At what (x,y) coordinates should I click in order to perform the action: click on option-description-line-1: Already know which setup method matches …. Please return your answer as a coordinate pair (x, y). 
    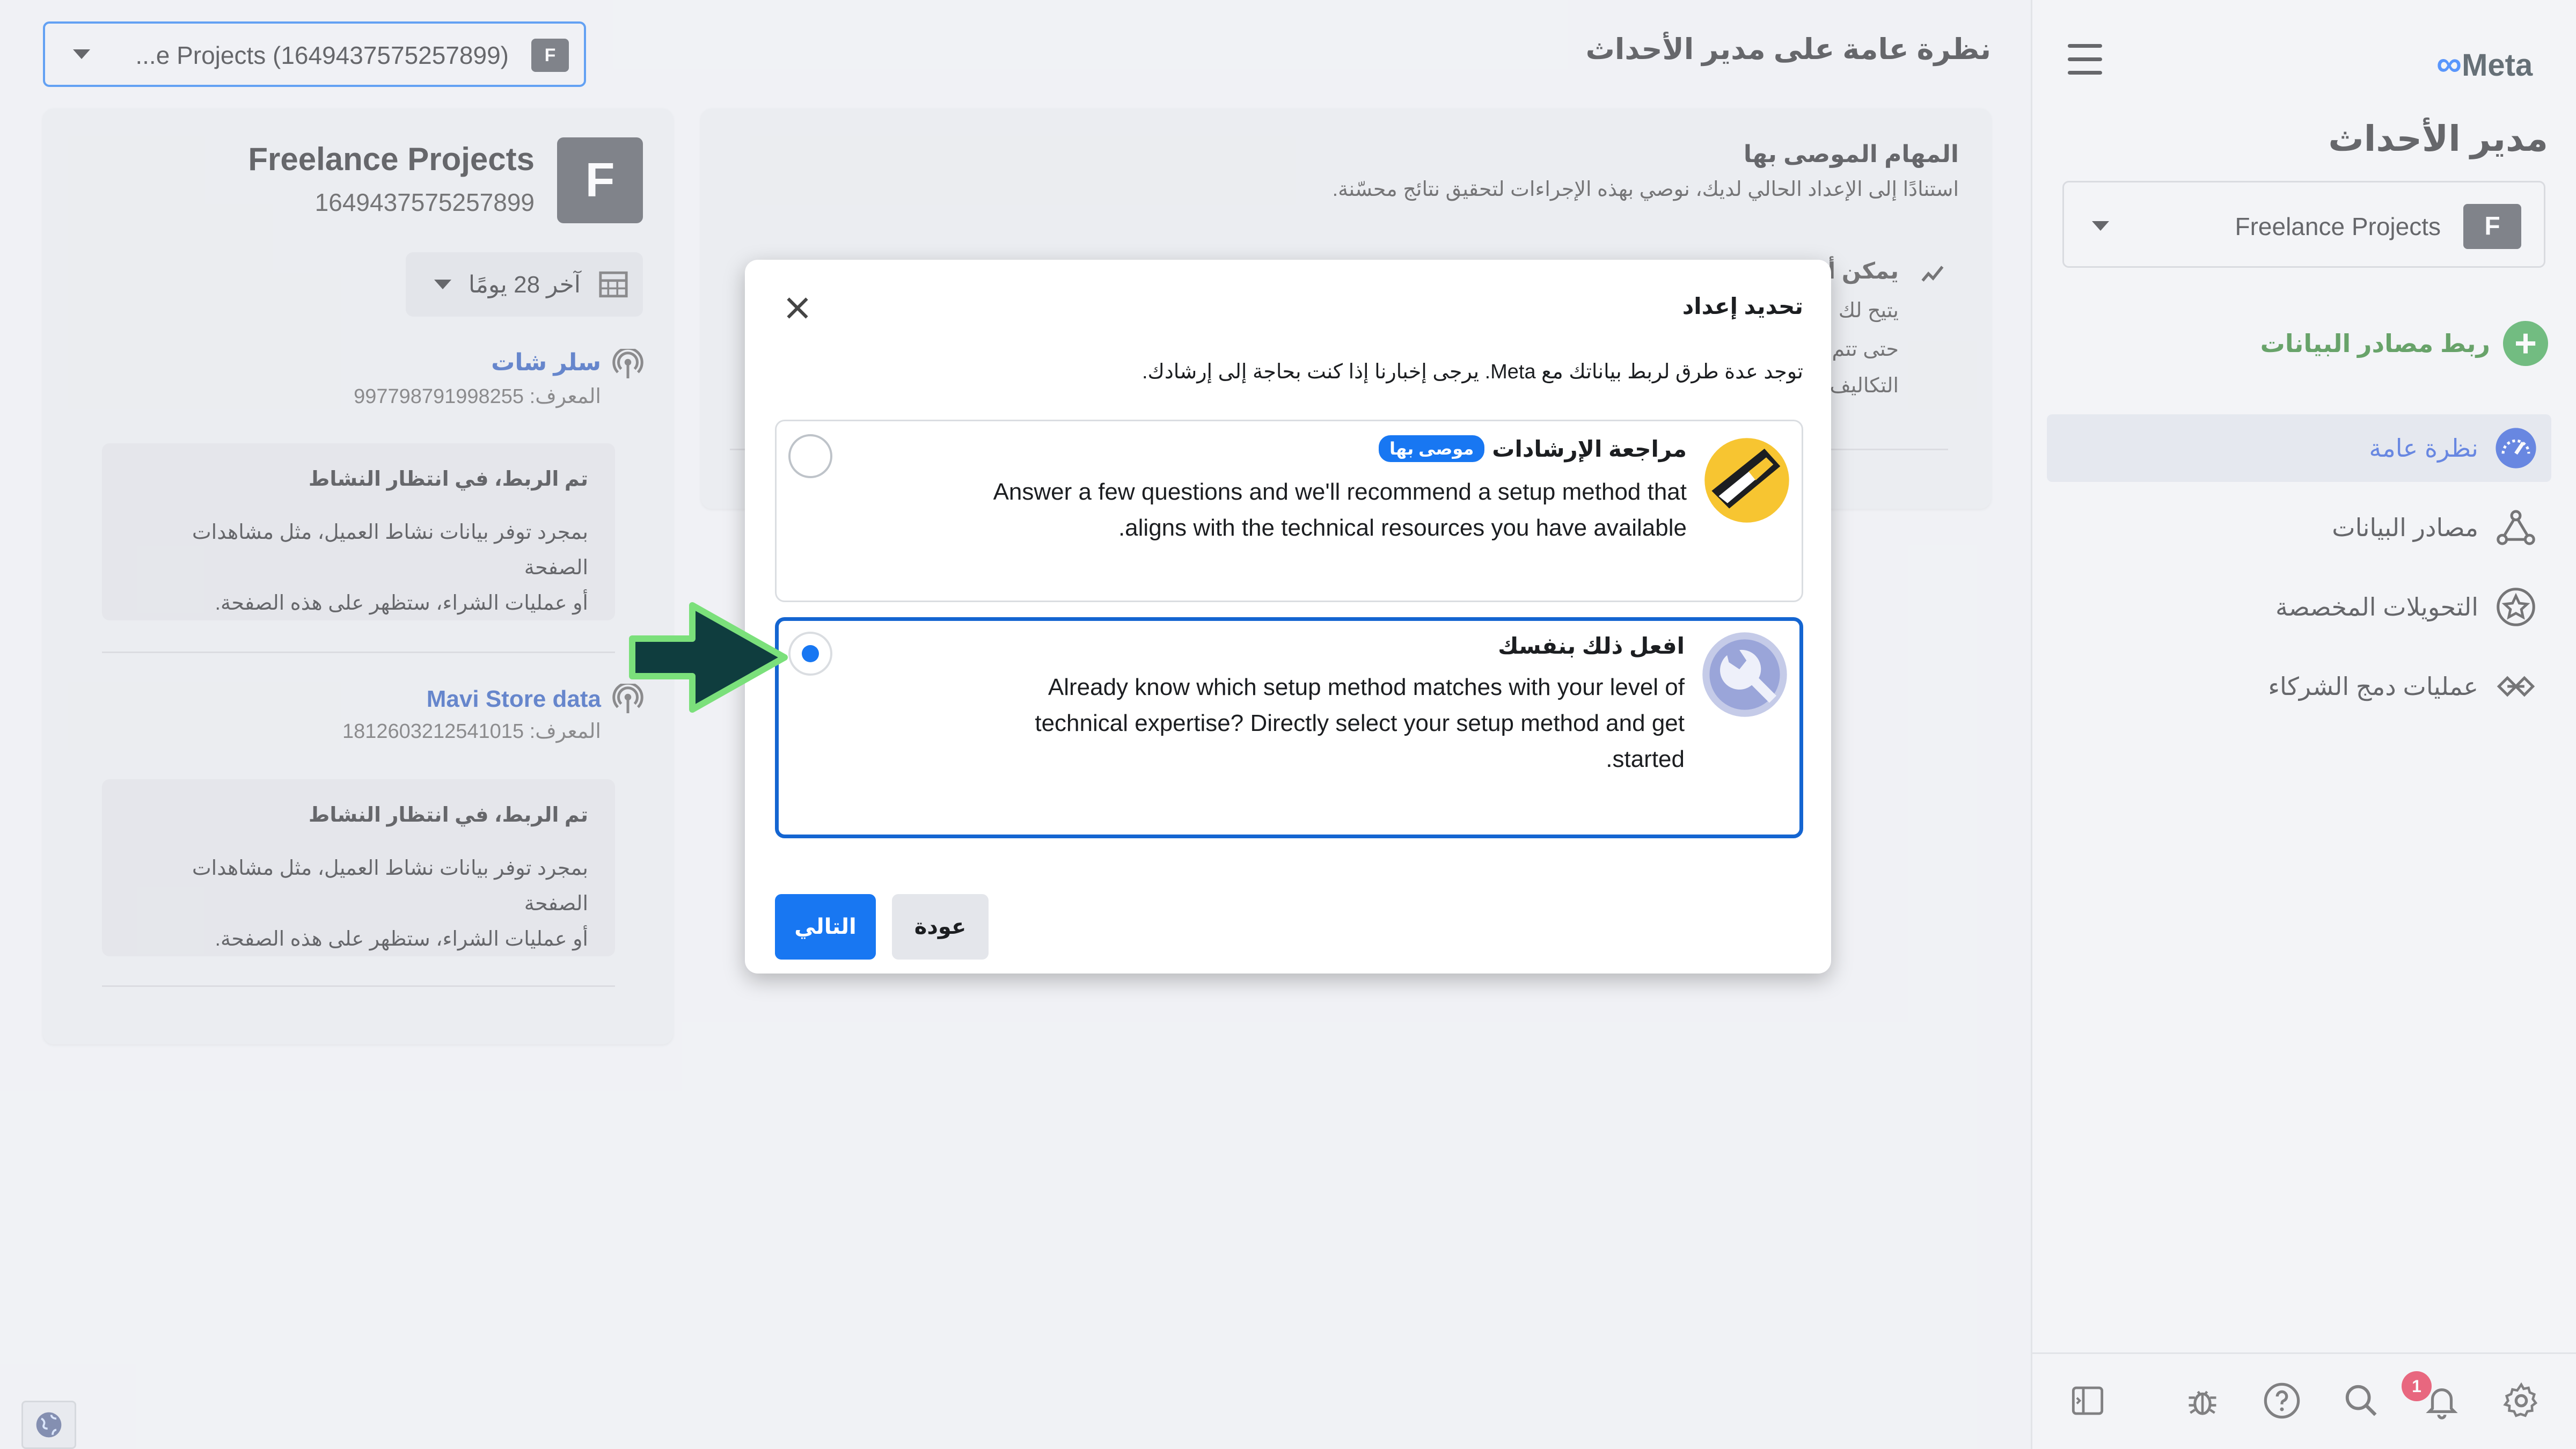
    Looking at the image, I should click on (1366, 687).